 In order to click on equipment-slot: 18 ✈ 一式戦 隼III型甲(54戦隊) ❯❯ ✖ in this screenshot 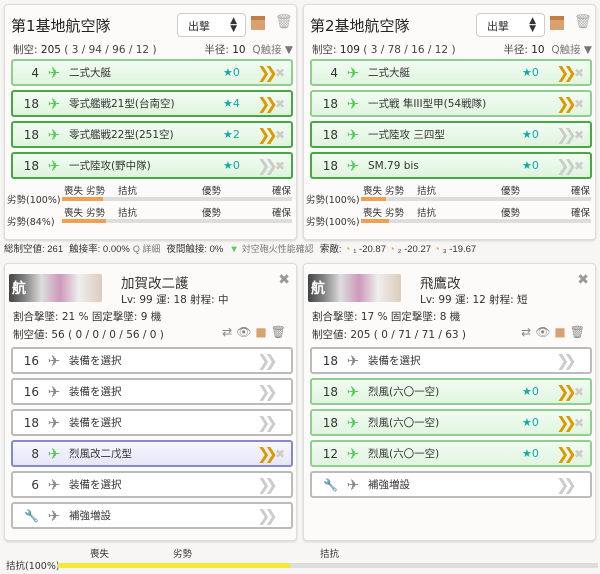, I will do `click(451, 103)`.